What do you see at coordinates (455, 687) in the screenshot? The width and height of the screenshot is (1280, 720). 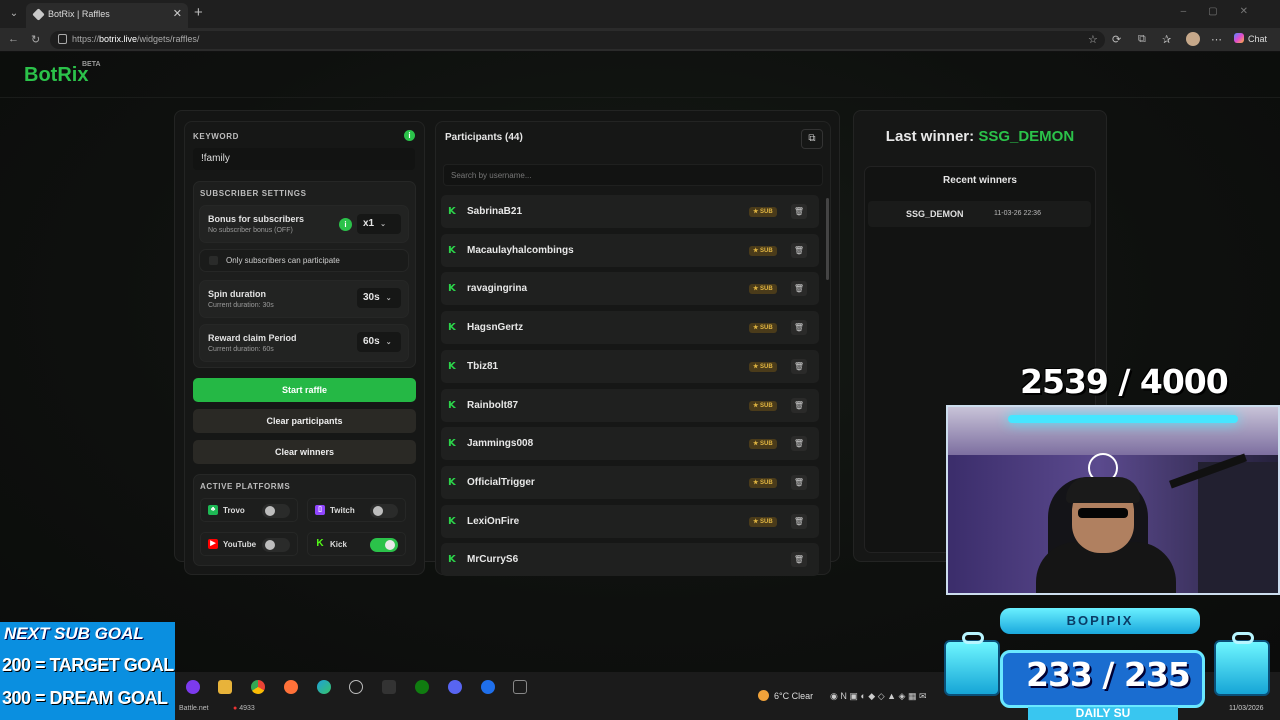 I see `discord-icon` at bounding box center [455, 687].